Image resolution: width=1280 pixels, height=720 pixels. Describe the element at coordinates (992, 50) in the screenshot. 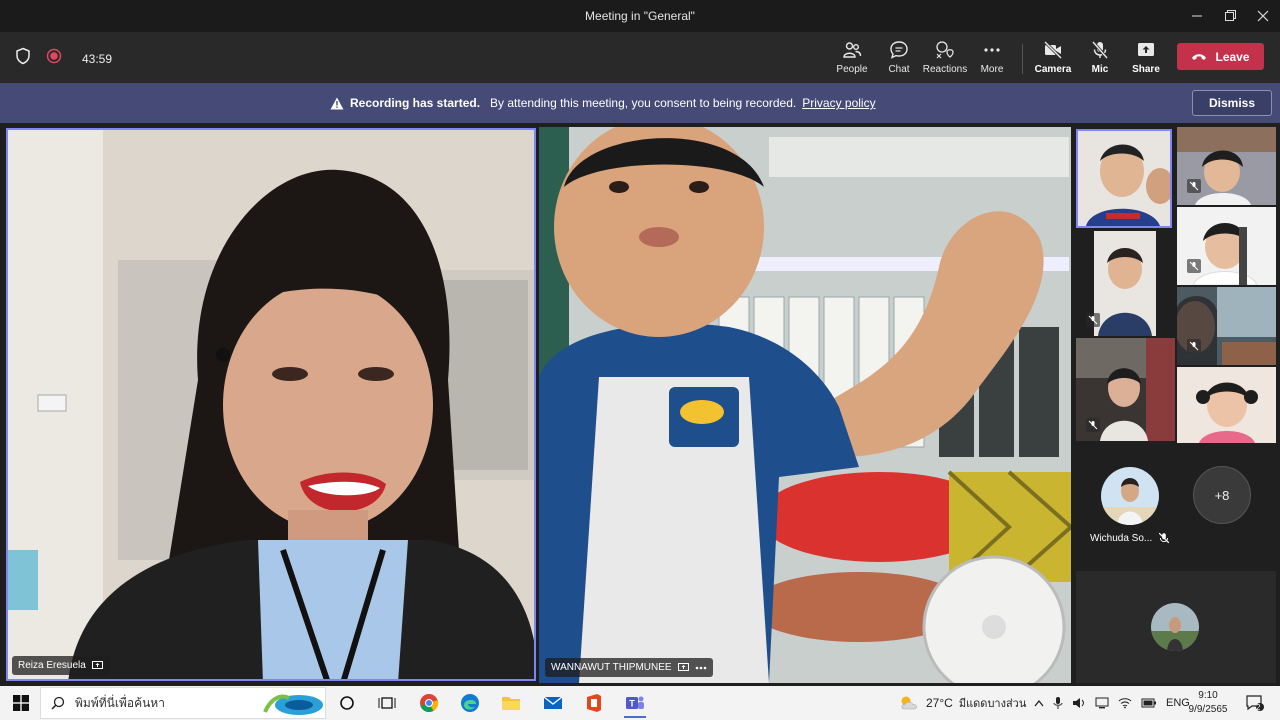

I see `more-icon` at that location.